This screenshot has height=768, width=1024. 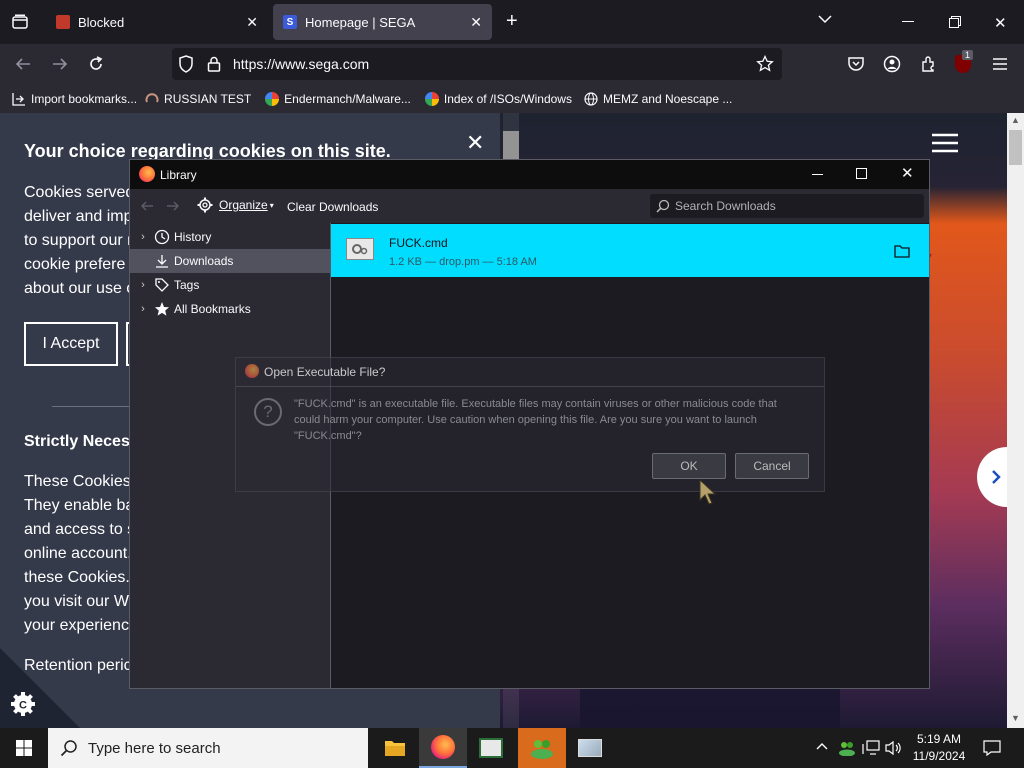 I want to click on tab-label: Homepage | SEGA, so click(x=360, y=22).